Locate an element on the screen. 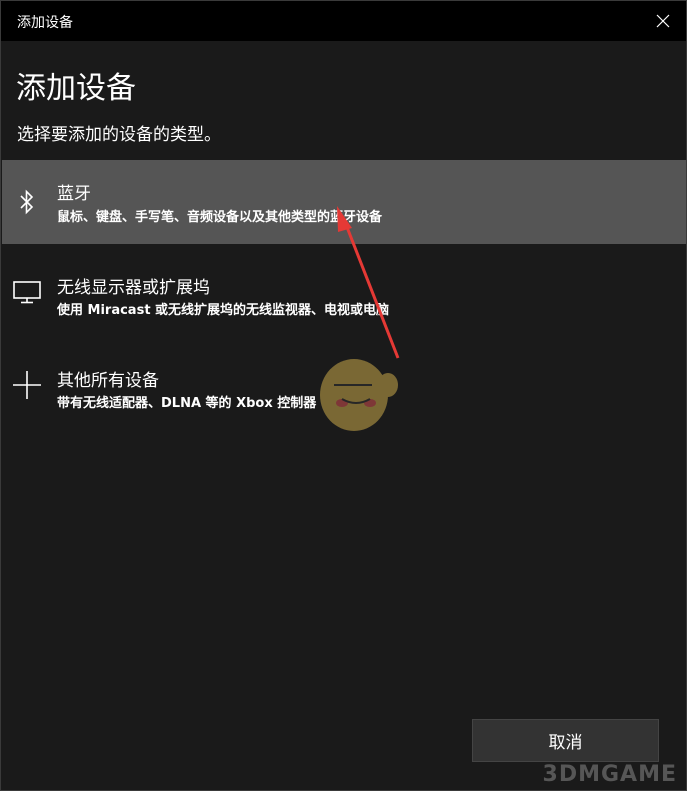 This screenshot has width=687, height=791. option-description: 使用 Miracast 或无线扩展坞的无线监视器、电视或电脑 is located at coordinates (223, 310).